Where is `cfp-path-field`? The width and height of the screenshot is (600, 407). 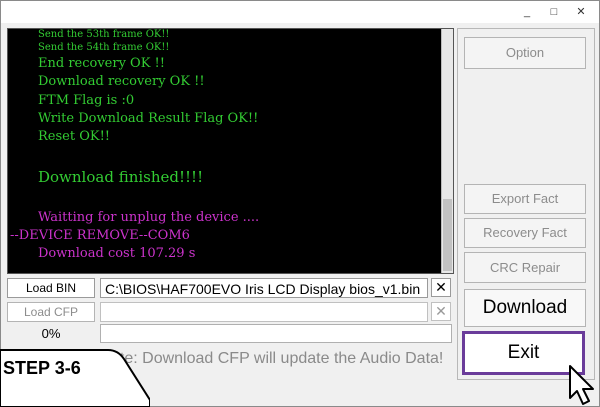 cfp-path-field is located at coordinates (264, 312).